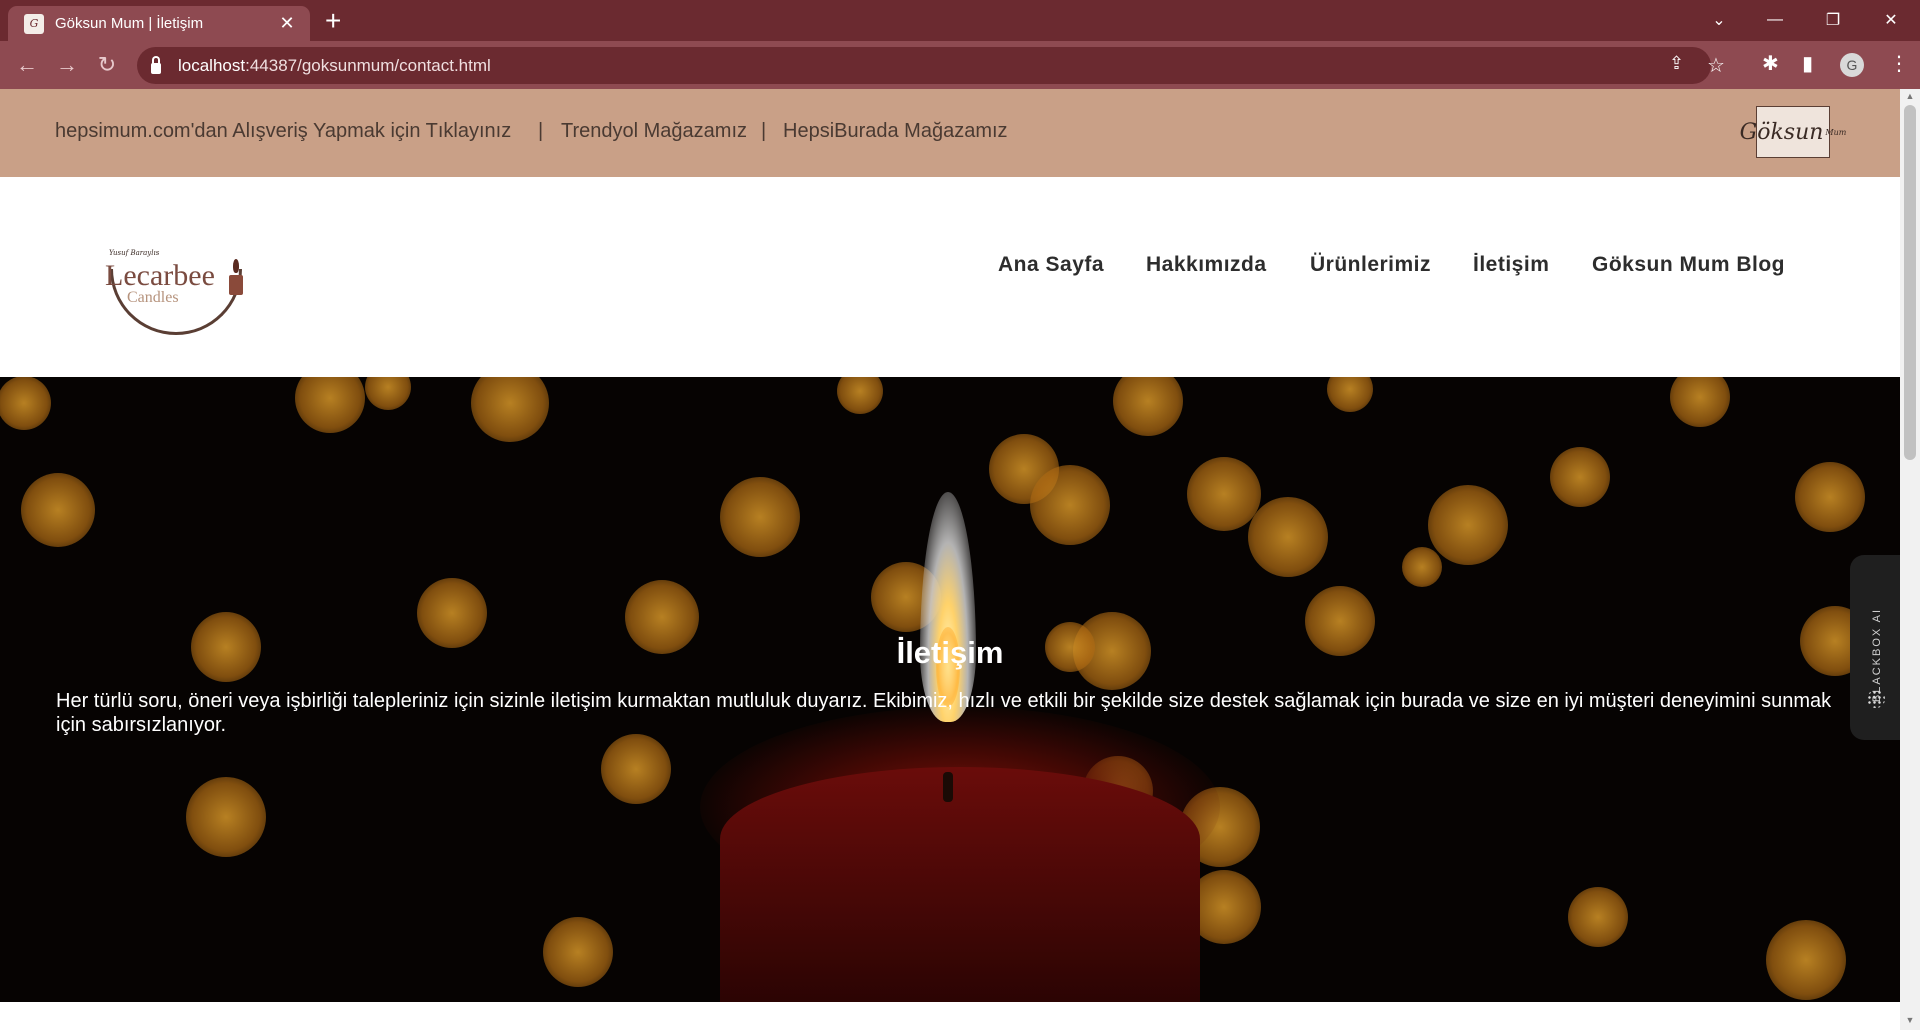 The width and height of the screenshot is (1920, 1030). I want to click on star-icon: ☆, so click(1716, 65).